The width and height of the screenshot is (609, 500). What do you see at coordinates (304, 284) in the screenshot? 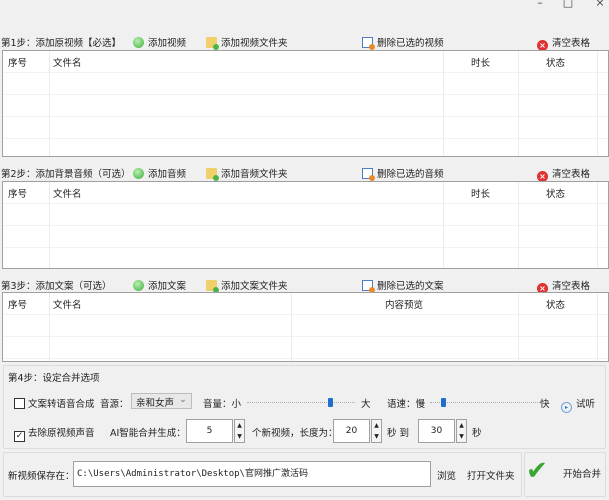
I see `step3-toolbar: 第3步：添加文案（可选） 添加文案 添加文案文件夹 删除已选的文案 × 清空表格` at bounding box center [304, 284].